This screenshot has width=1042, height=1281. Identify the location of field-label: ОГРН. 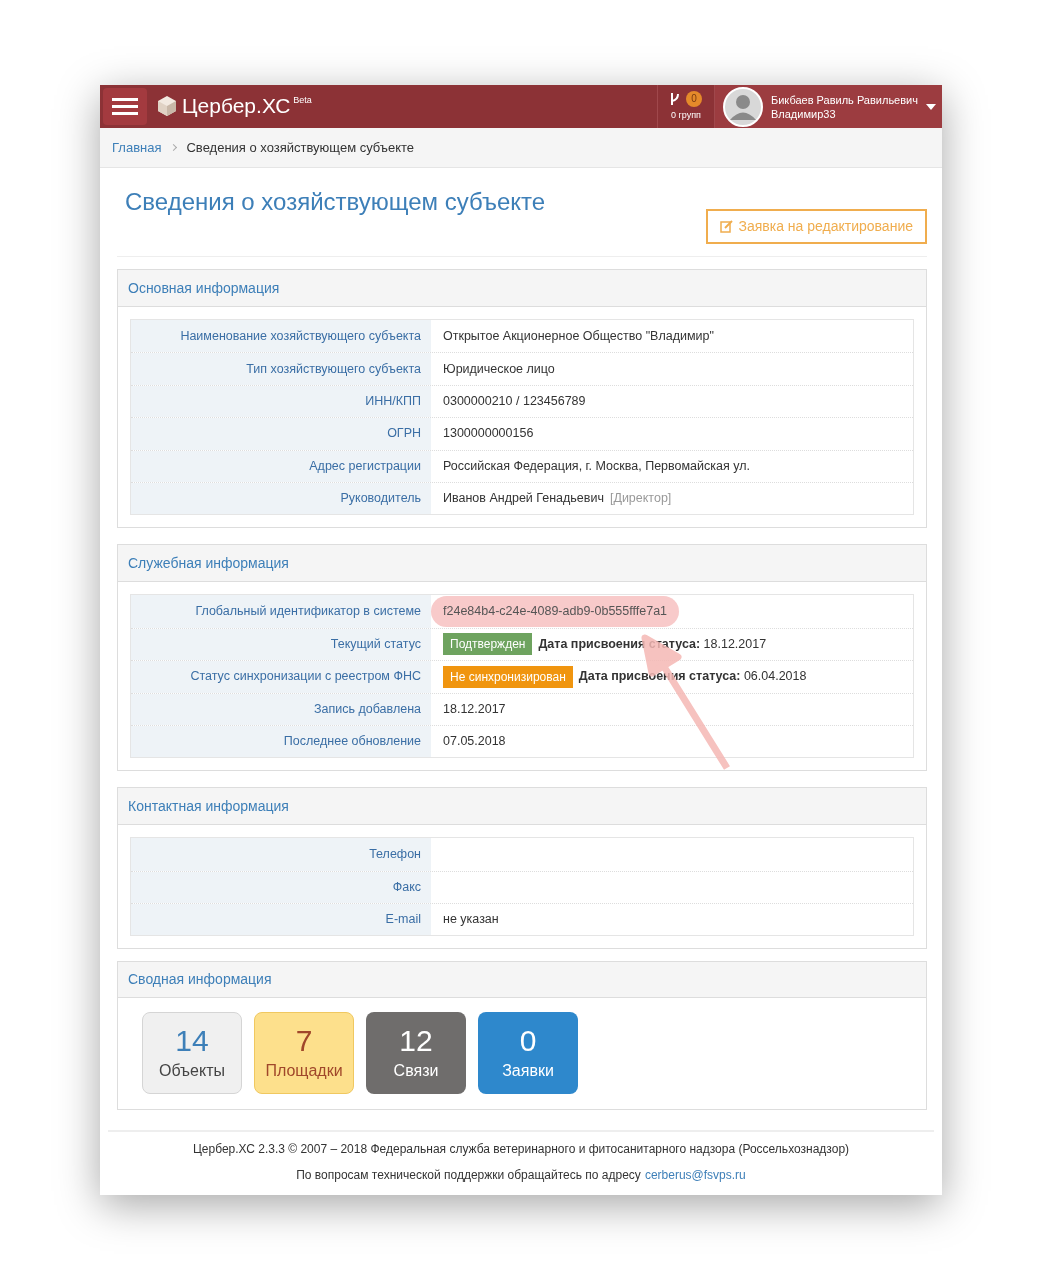
(404, 434).